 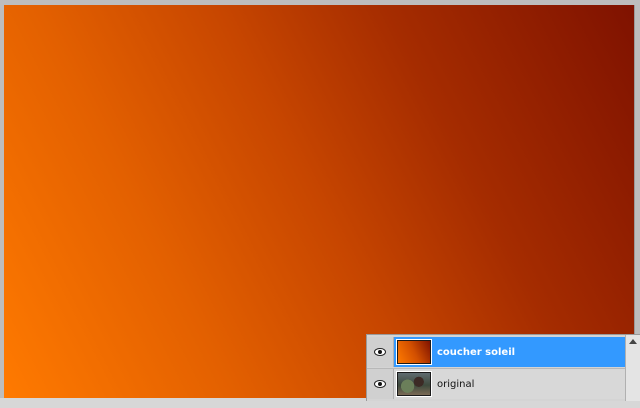 What do you see at coordinates (456, 384) in the screenshot?
I see `layer-name: original` at bounding box center [456, 384].